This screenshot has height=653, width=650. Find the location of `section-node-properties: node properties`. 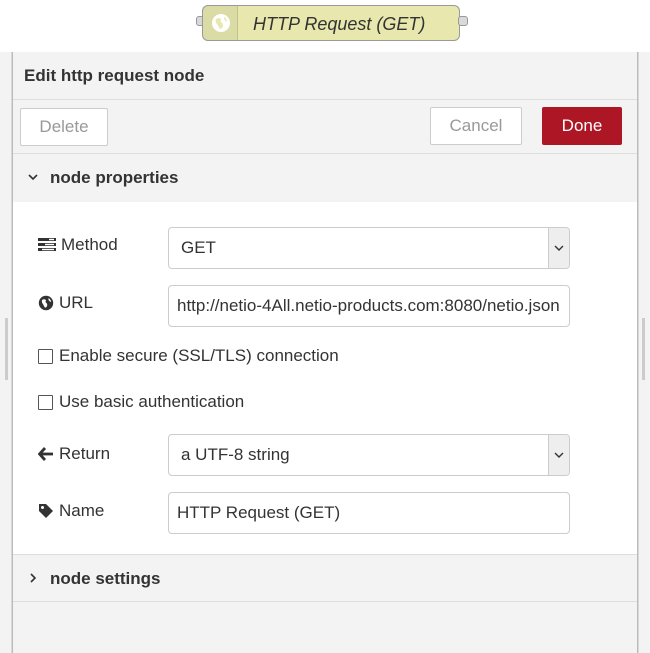

section-node-properties: node properties is located at coordinates (325, 178).